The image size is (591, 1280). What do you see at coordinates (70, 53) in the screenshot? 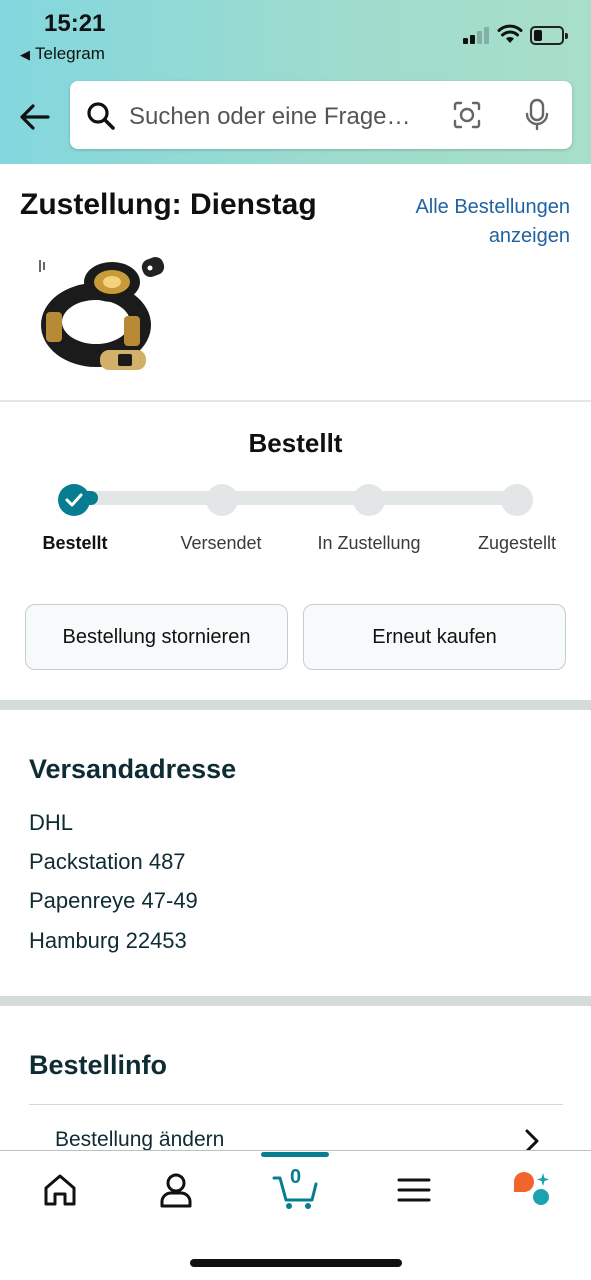
I see `back-app-label: Telegram` at bounding box center [70, 53].